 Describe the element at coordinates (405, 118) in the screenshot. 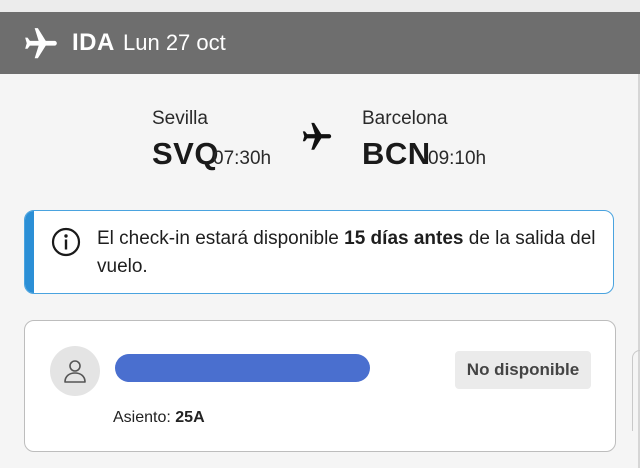

I see `destination-city: Barcelona` at that location.